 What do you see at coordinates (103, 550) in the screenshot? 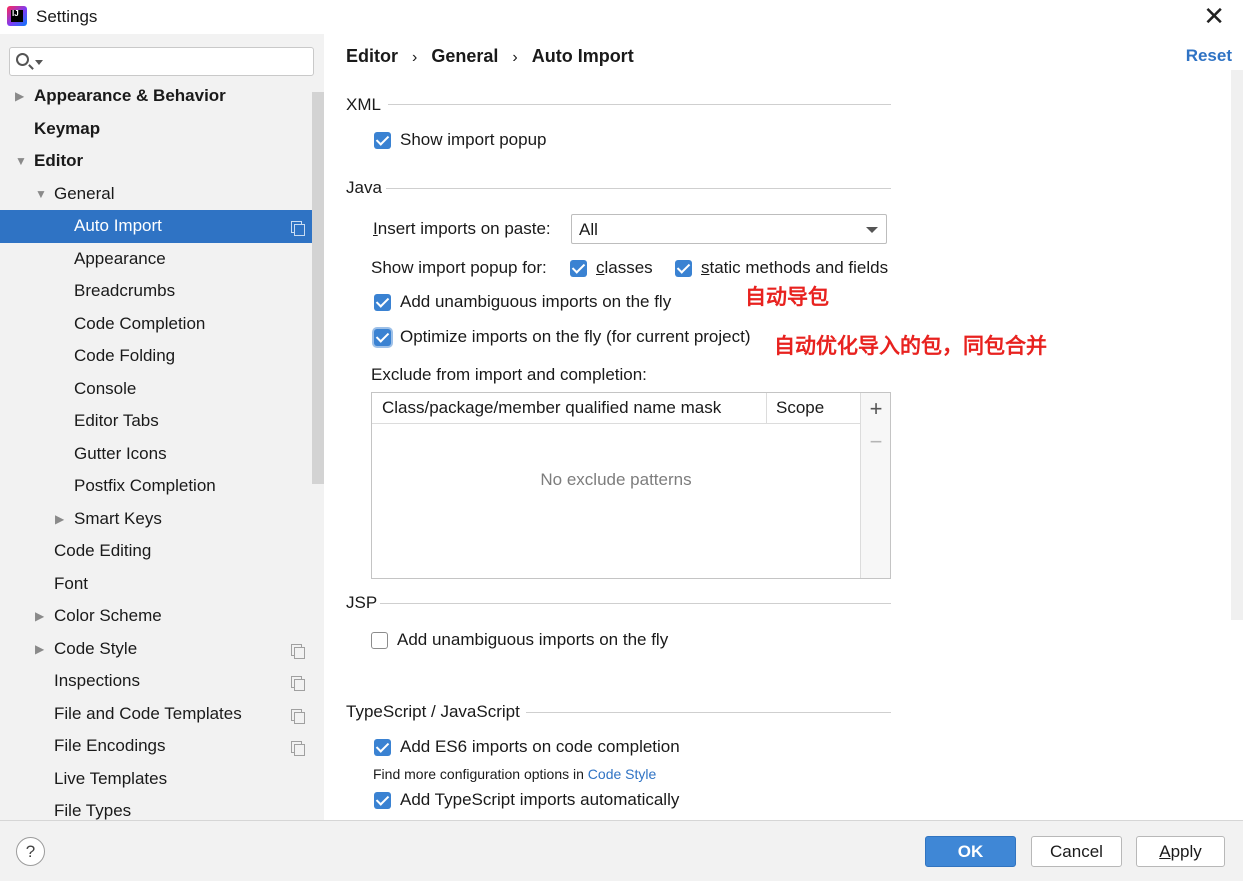
I see `sidebar-item-label: Code Editing` at bounding box center [103, 550].